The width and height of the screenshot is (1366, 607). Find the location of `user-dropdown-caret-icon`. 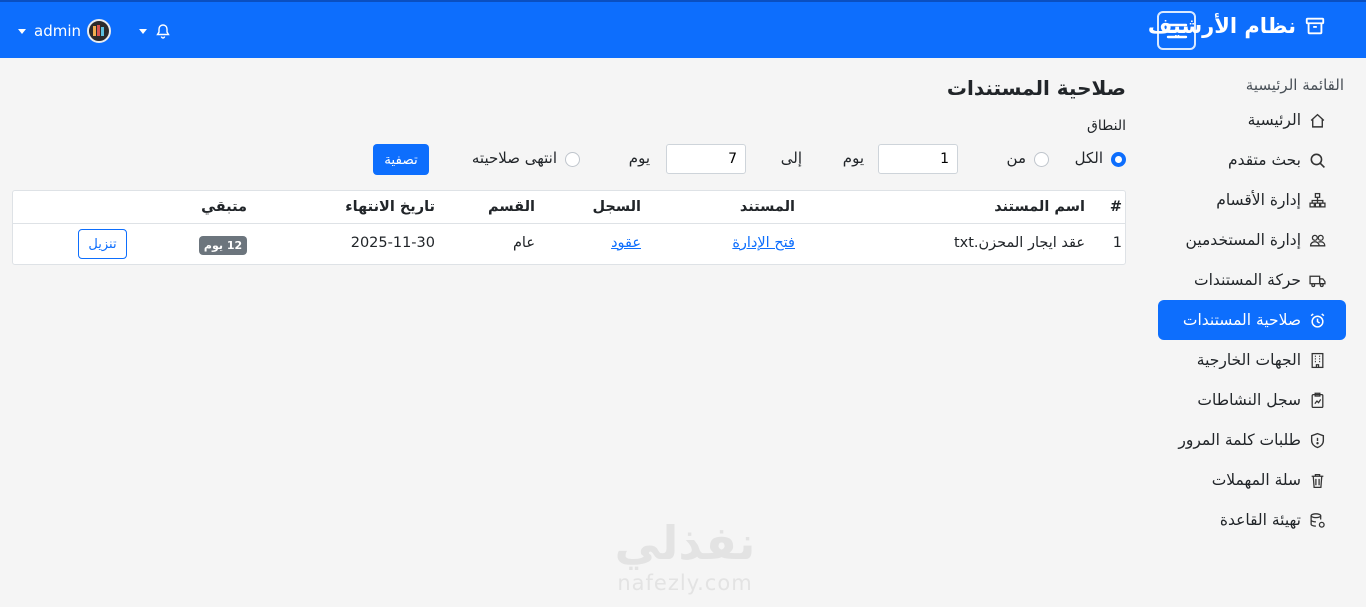

user-dropdown-caret-icon is located at coordinates (22, 31).